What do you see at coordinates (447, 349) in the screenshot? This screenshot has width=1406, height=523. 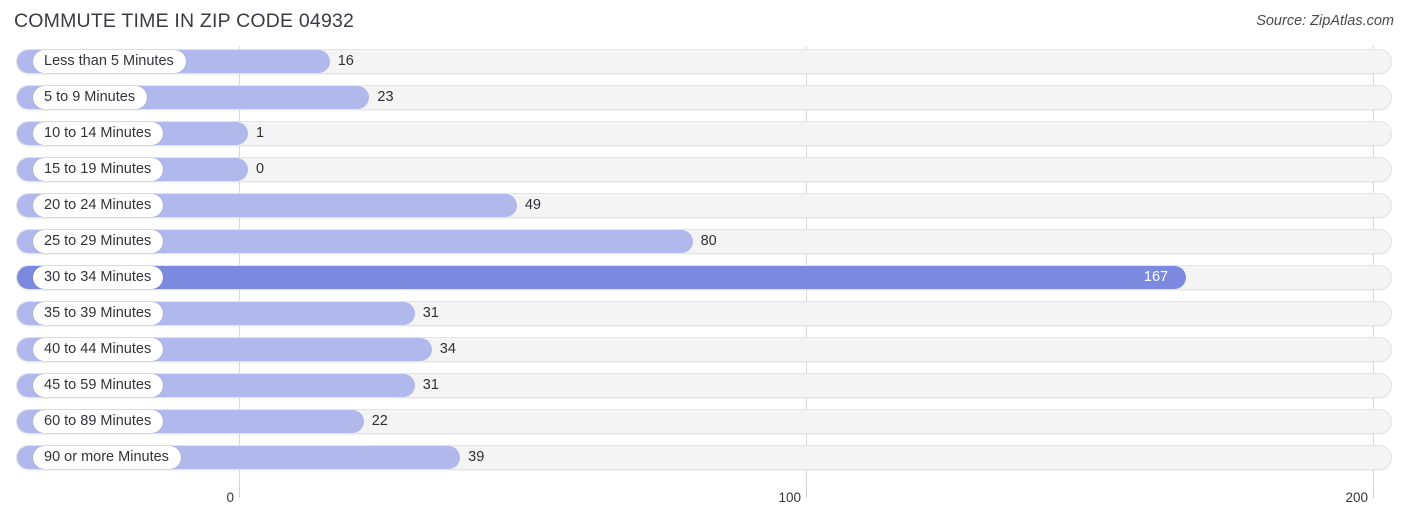 I see `bar-value-label: 34` at bounding box center [447, 349].